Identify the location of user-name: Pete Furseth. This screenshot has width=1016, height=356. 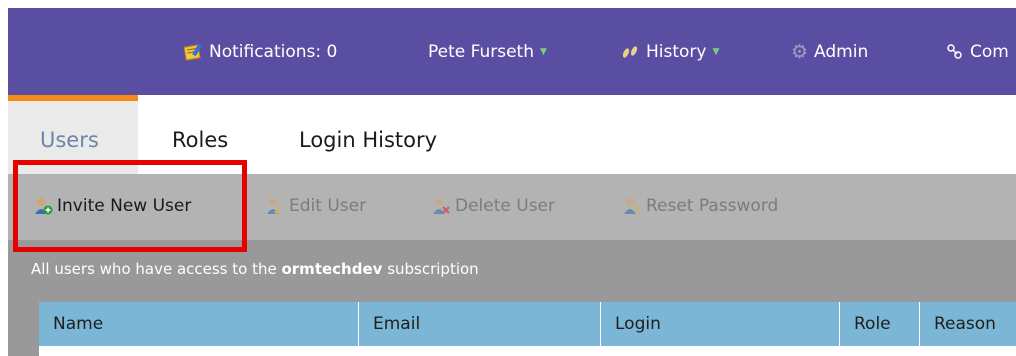
(481, 51).